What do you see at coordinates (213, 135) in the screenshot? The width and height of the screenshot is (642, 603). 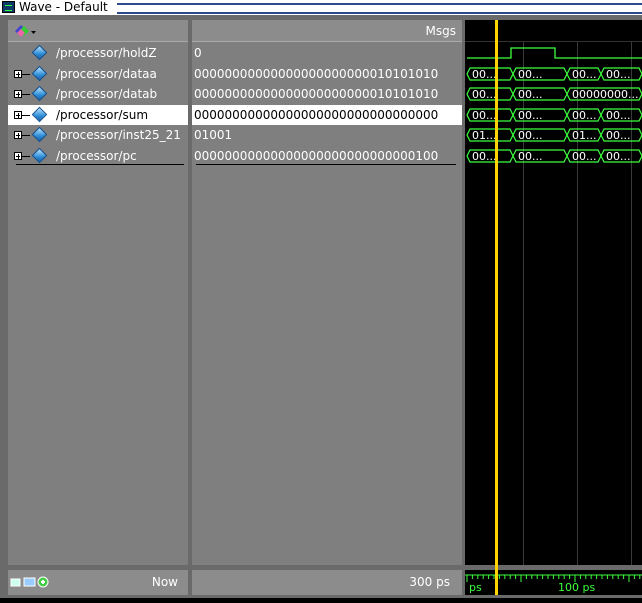 I see `signal-value: 01001` at bounding box center [213, 135].